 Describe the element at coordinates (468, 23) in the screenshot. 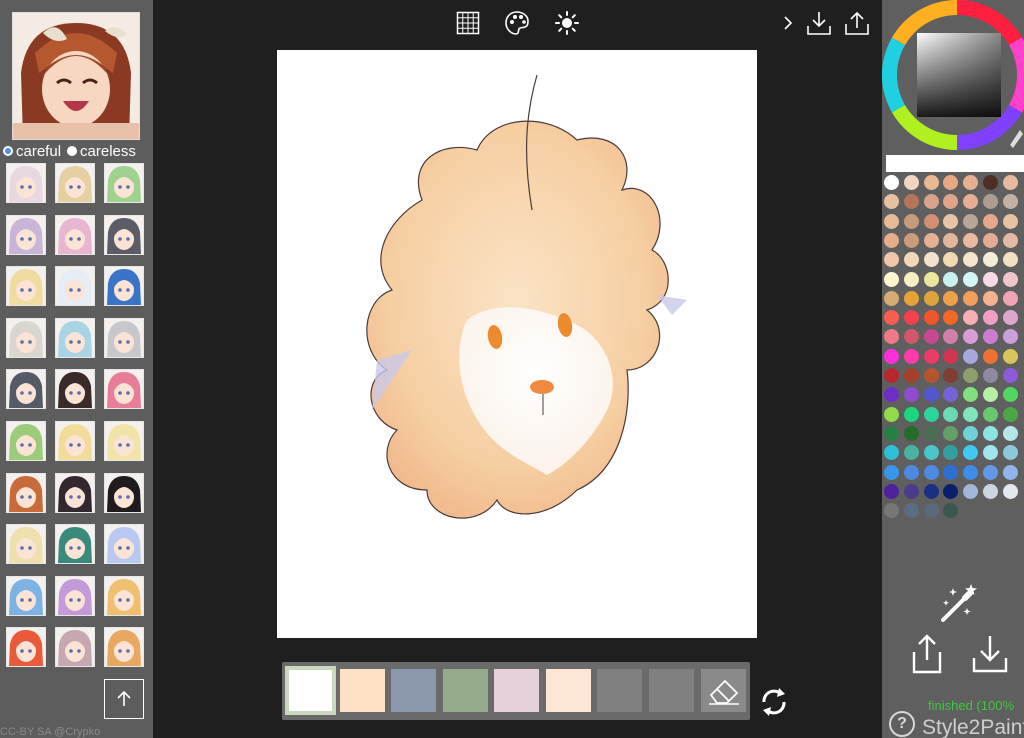

I see `grid-button` at that location.